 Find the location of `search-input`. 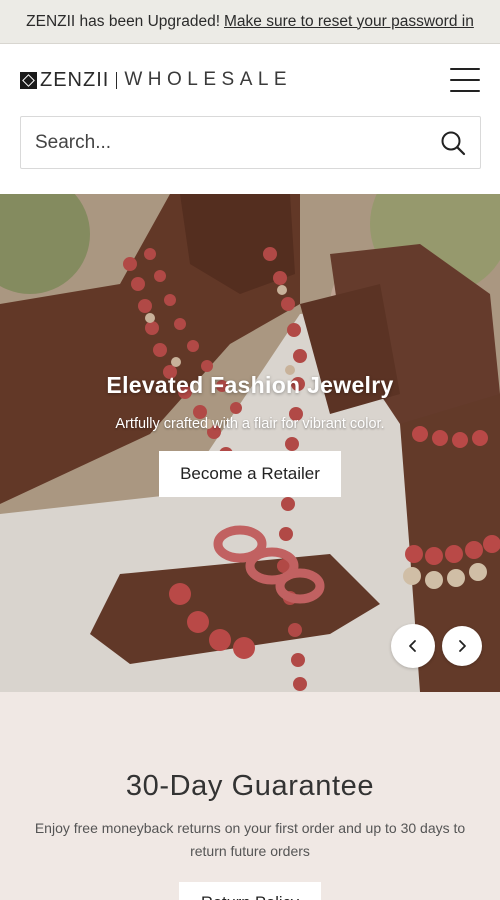

search-input is located at coordinates (237, 142).